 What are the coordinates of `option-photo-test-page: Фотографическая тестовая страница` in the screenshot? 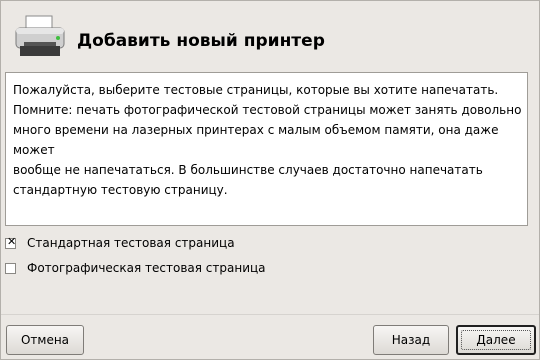 It's located at (135, 268).